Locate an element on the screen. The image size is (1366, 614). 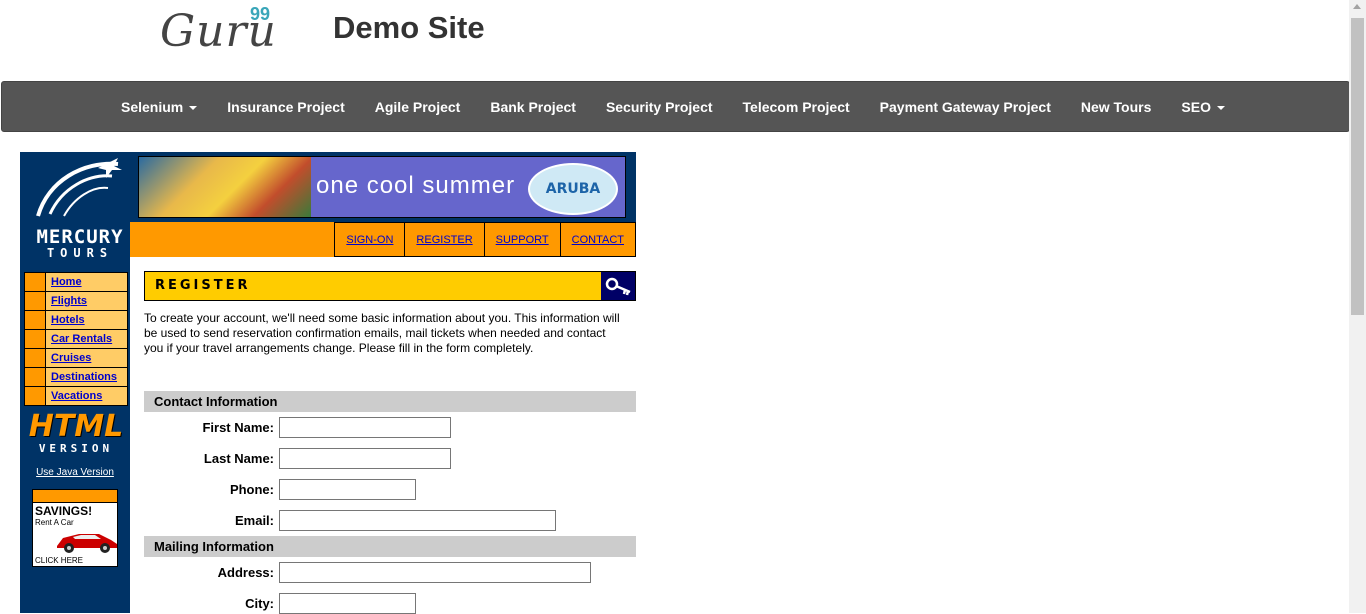
register-heading: REGISTER is located at coordinates (203, 285).